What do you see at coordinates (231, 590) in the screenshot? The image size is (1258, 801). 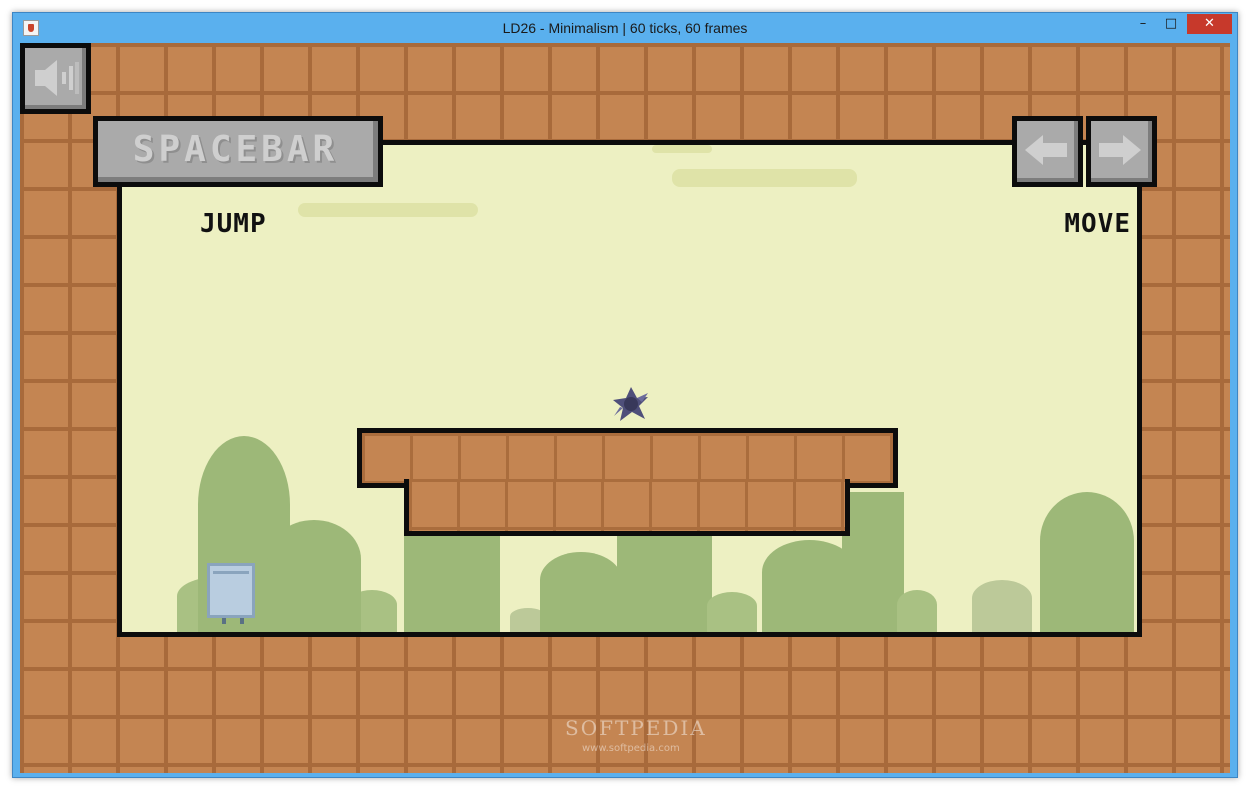 I see `exit-door` at bounding box center [231, 590].